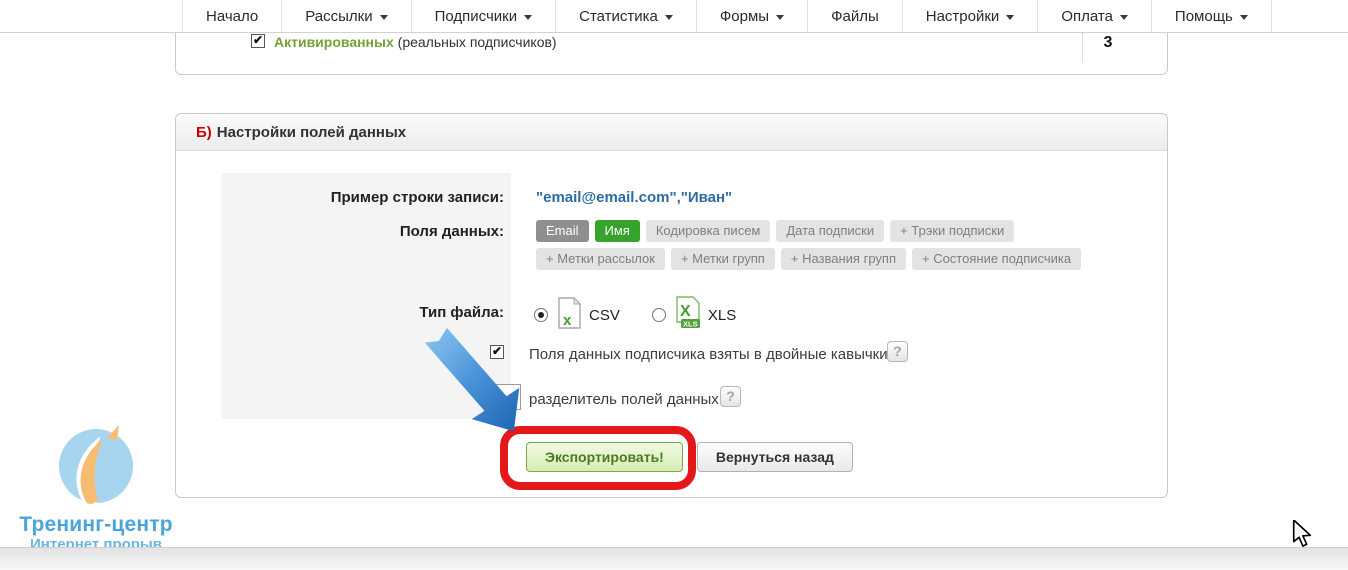 This screenshot has height=570, width=1348. Describe the element at coordinates (962, 16) in the screenshot. I see `nav-label: Настройки` at that location.